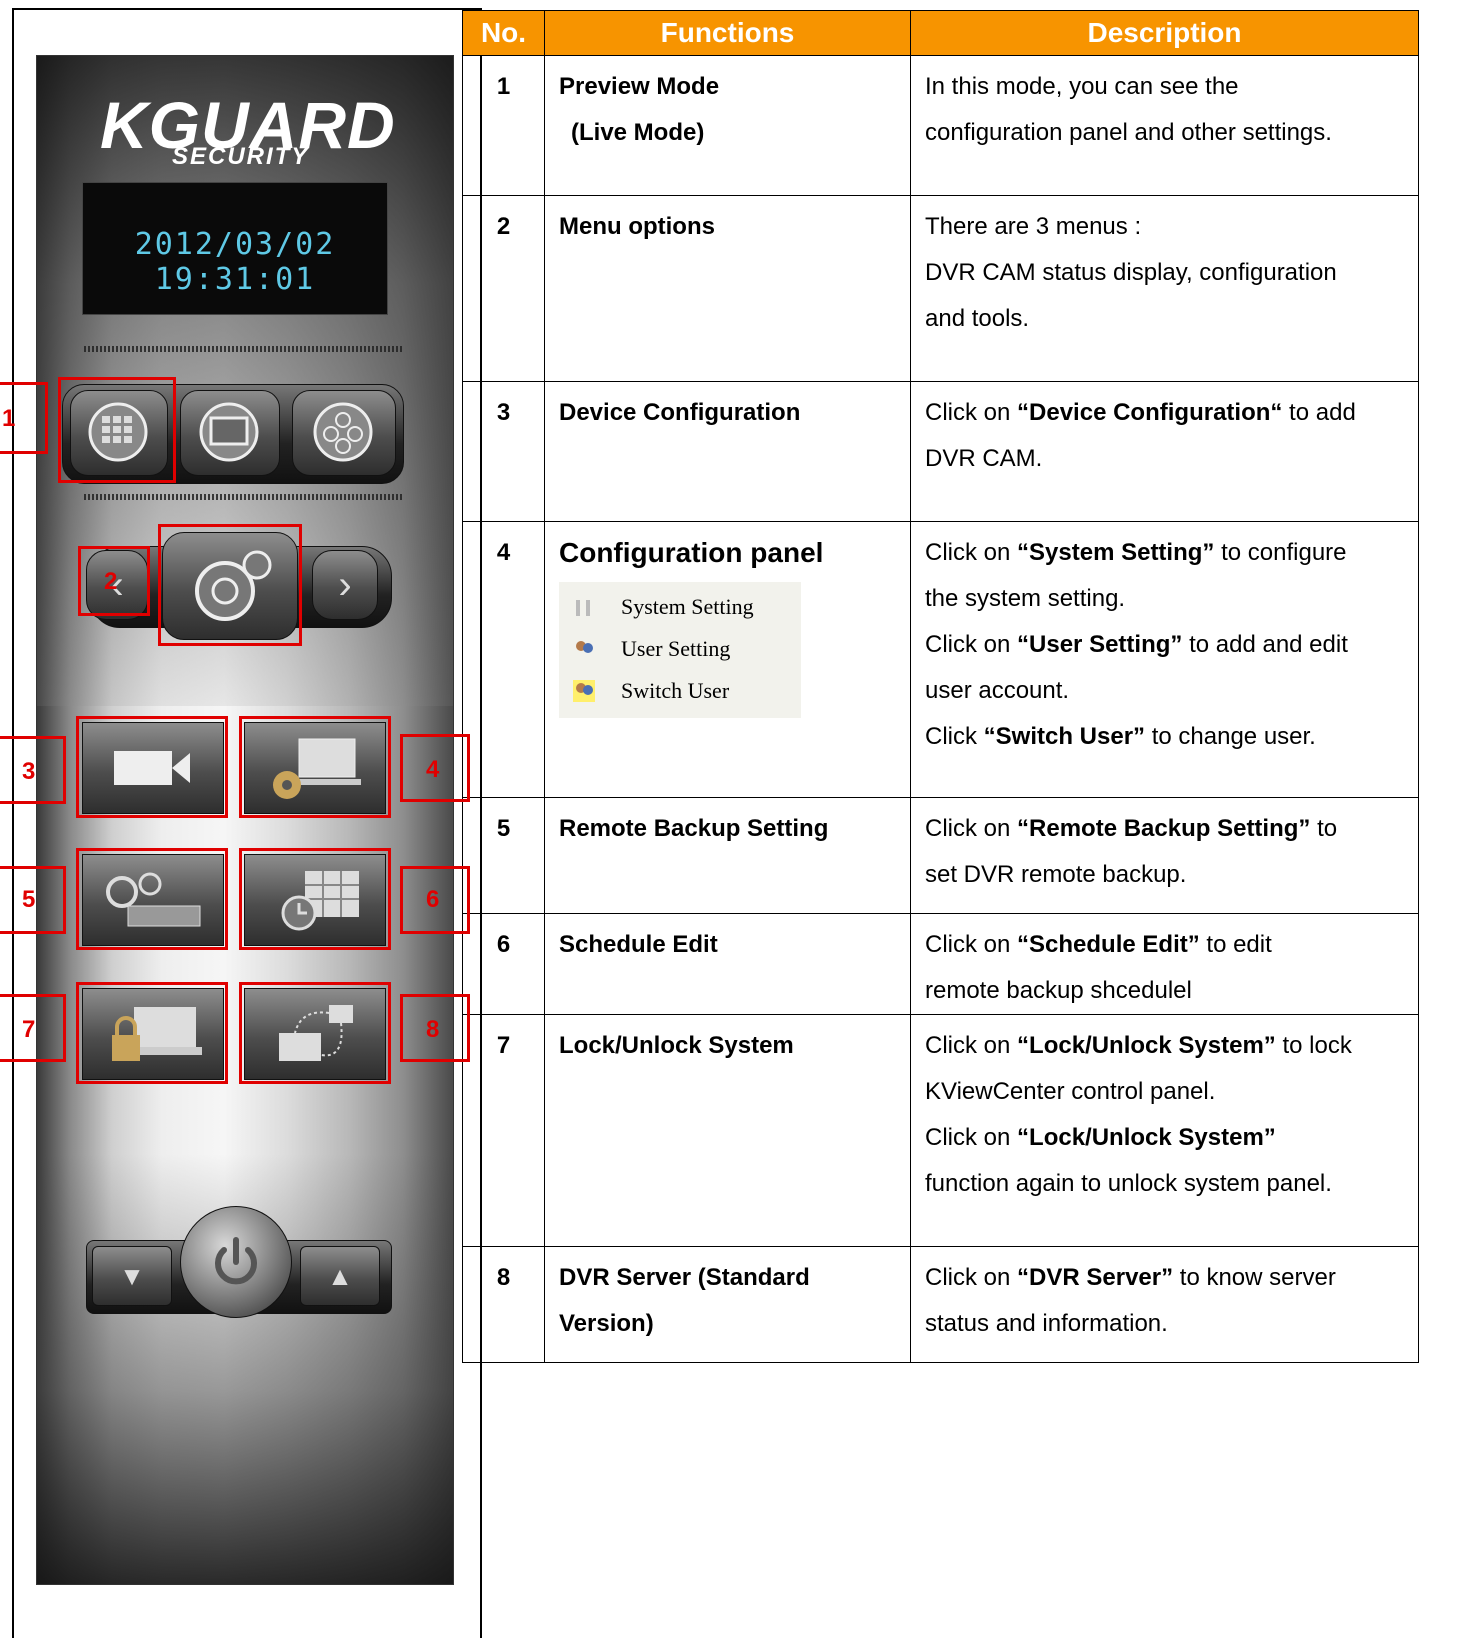 The width and height of the screenshot is (1482, 1638). I want to click on callout-label-4: 4, so click(433, 769).